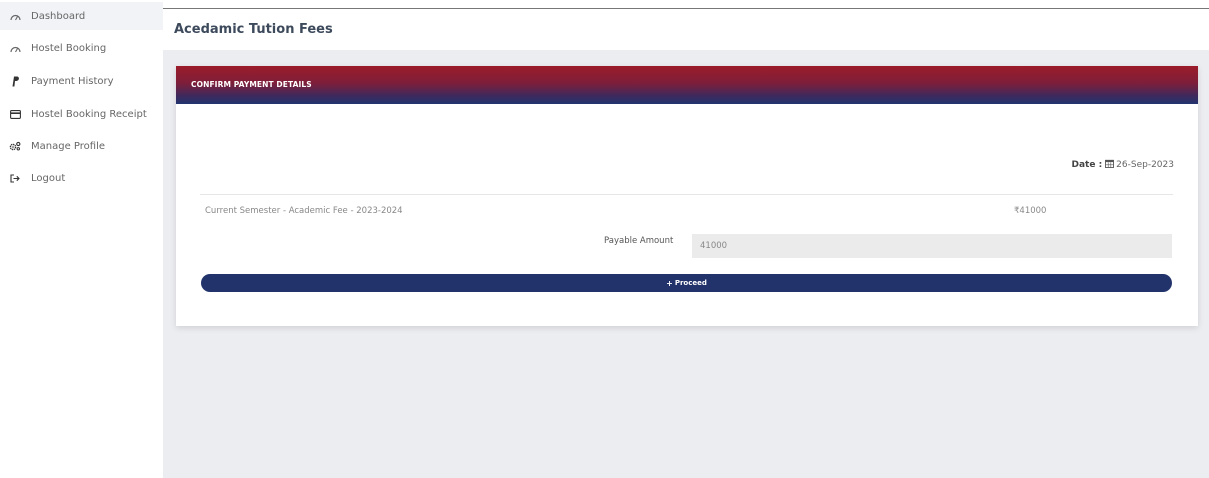  I want to click on sidebar-item-label: Manage Profile, so click(68, 146).